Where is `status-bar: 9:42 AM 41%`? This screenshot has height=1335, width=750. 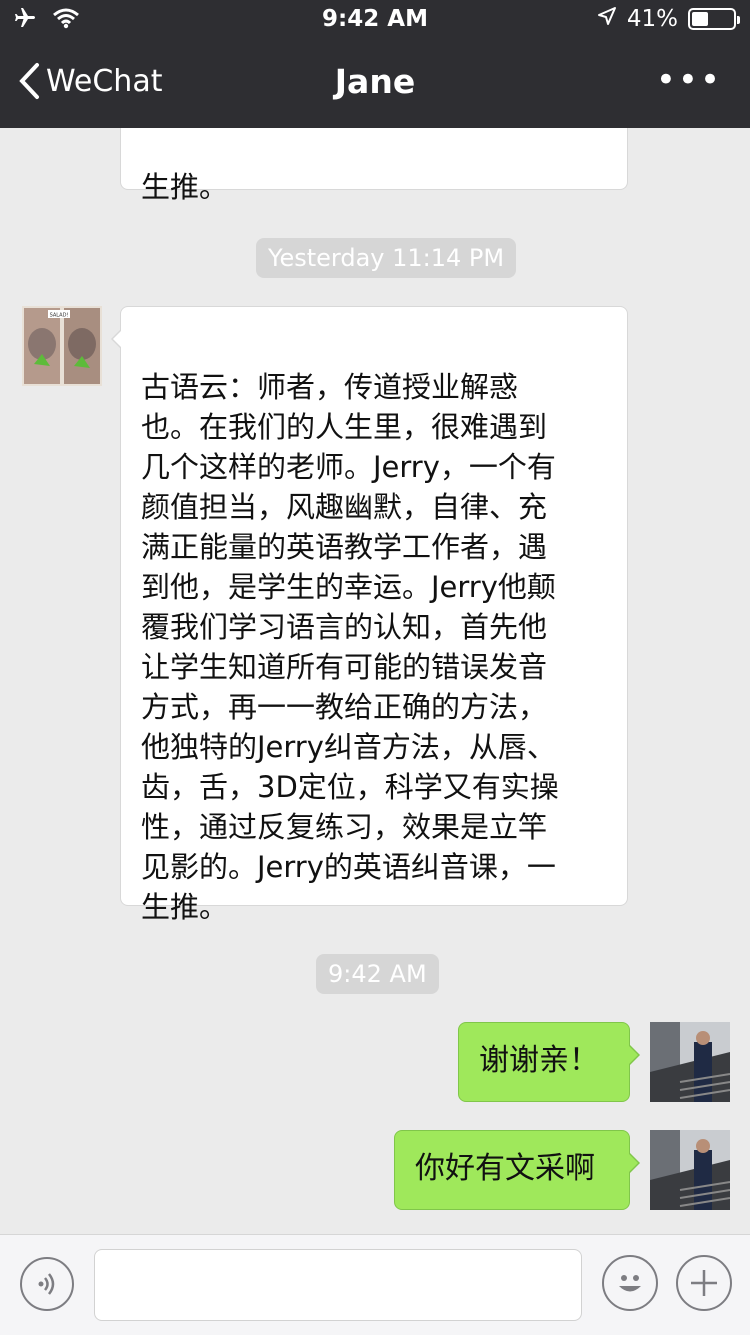
status-bar: 9:42 AM 41% is located at coordinates (375, 20).